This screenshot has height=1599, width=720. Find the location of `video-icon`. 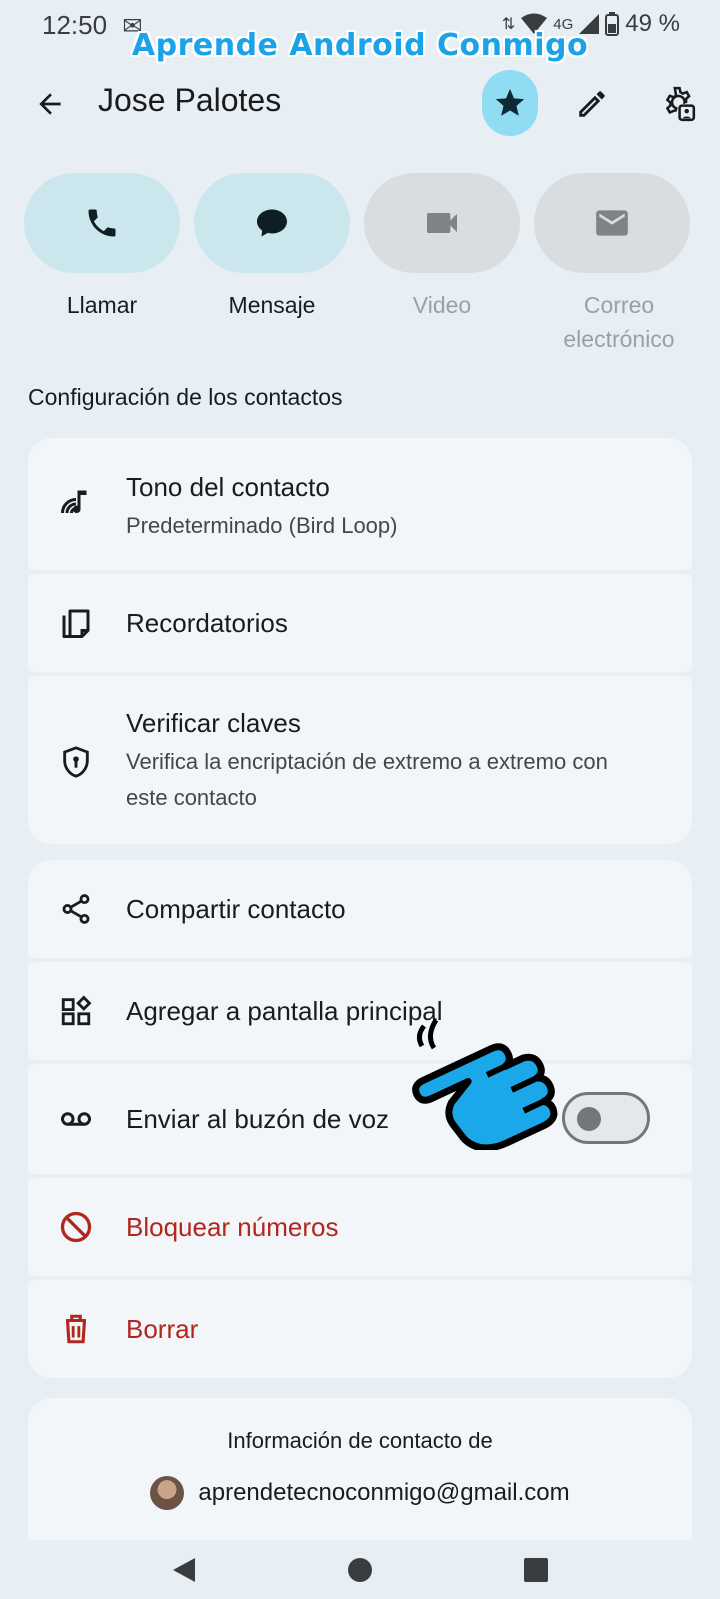

video-icon is located at coordinates (442, 223).